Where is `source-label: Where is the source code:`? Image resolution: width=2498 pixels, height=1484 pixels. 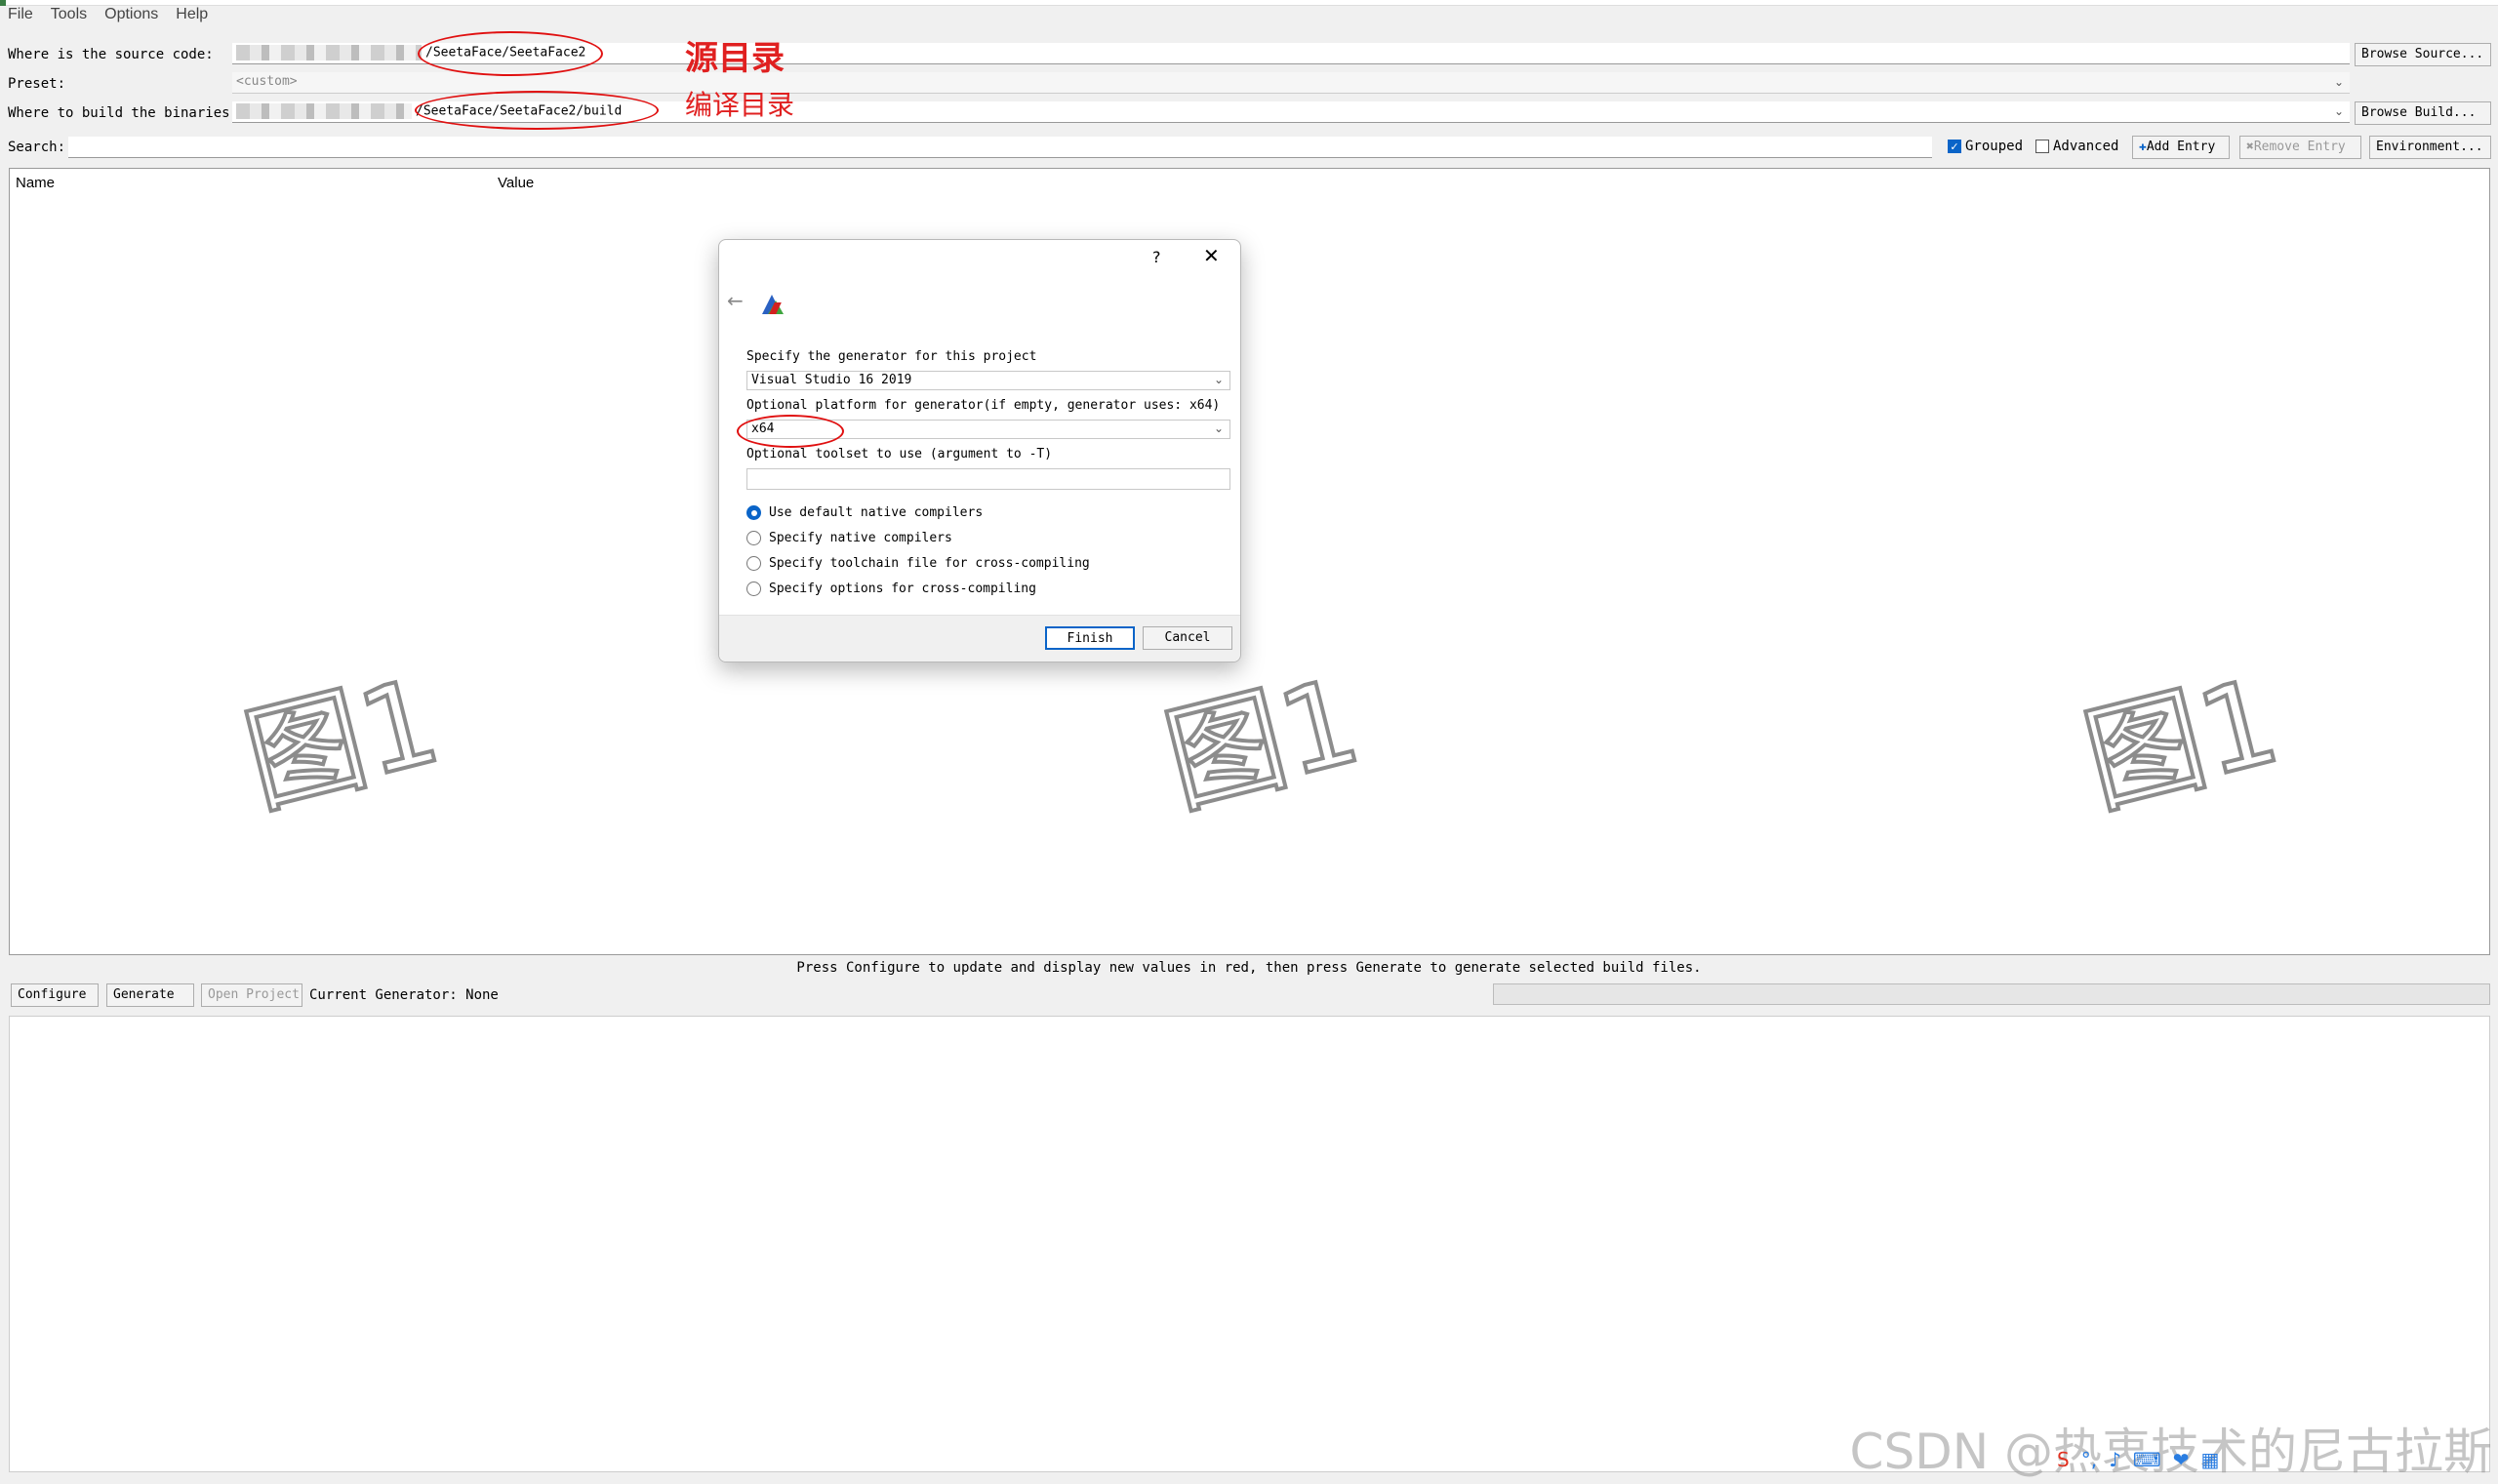 source-label: Where is the source code: is located at coordinates (111, 54).